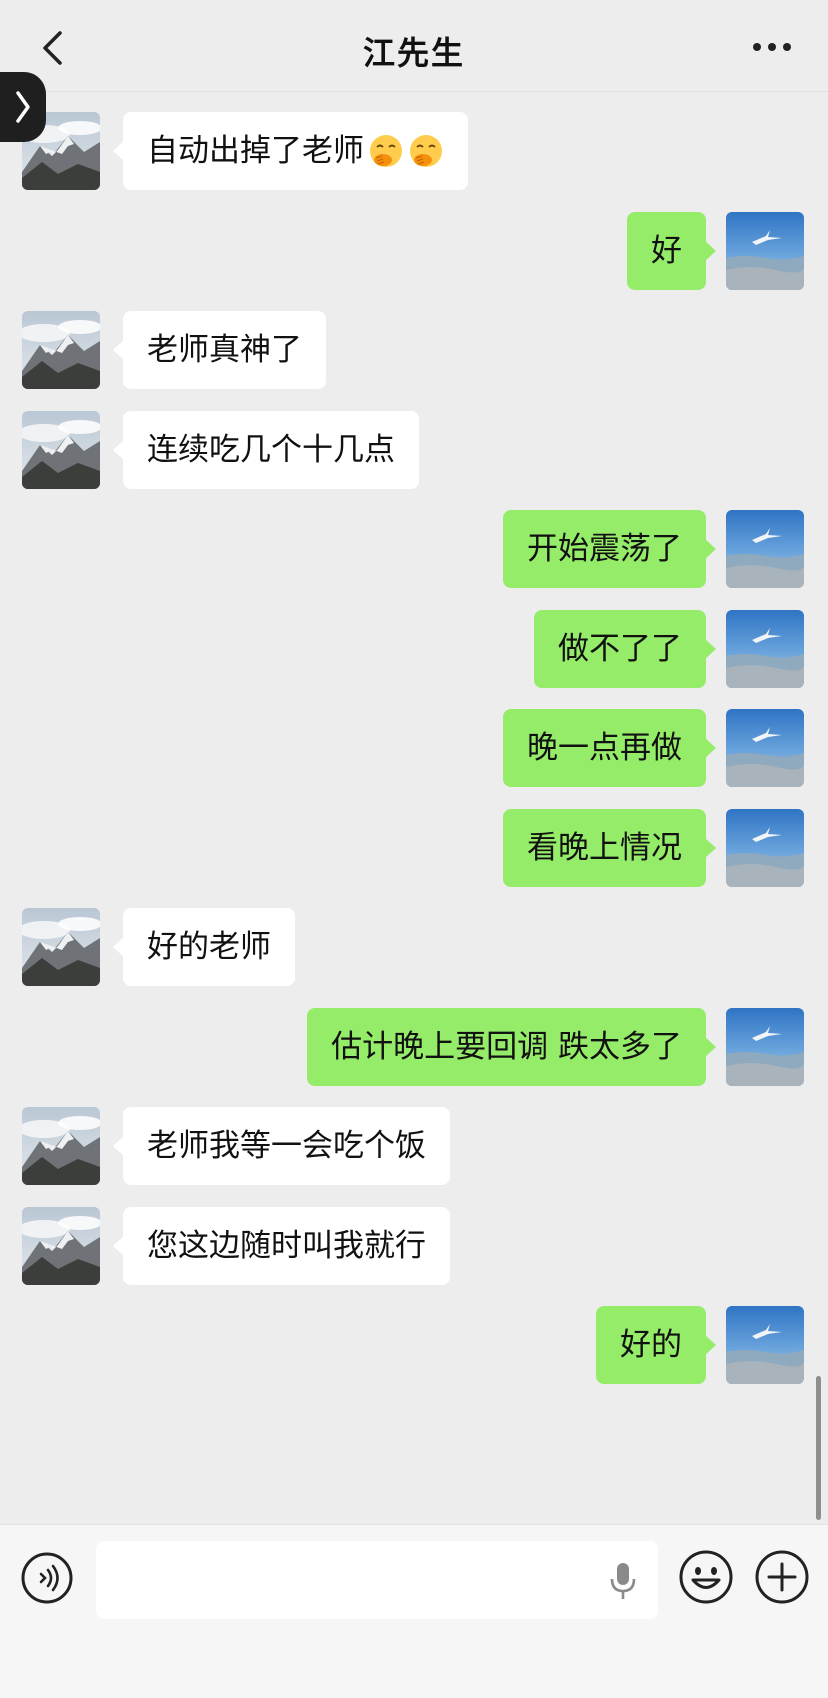 This screenshot has height=1698, width=828. I want to click on microphone-icon, so click(623, 1581).